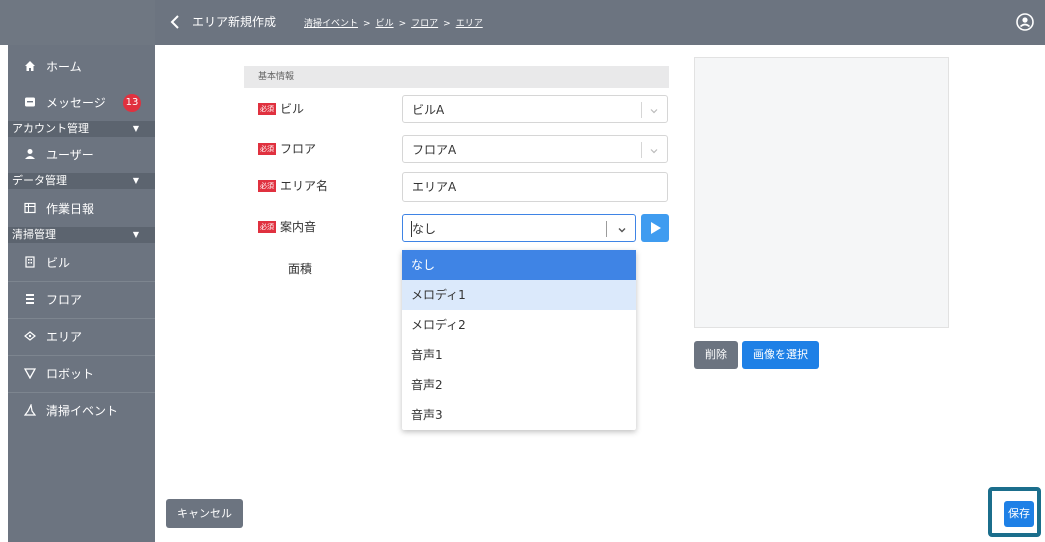 This screenshot has width=1045, height=542. Describe the element at coordinates (298, 149) in the screenshot. I see `floor-label: フロア` at that location.